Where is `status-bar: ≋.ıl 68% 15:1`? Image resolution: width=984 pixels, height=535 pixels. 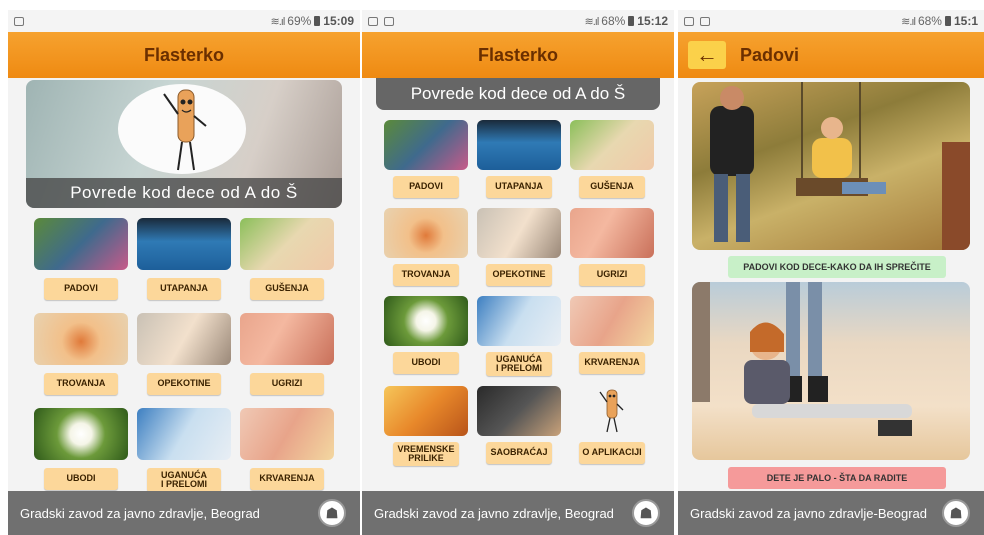
status-bar: ≋.ıl 68% 15:1 is located at coordinates (831, 21).